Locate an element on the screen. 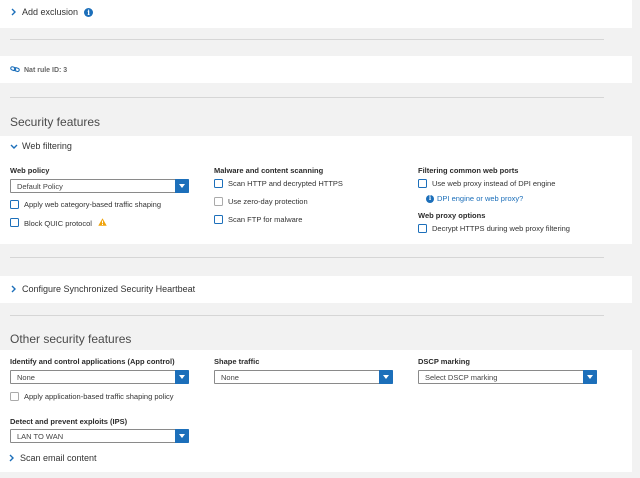  scan-http-checkbox is located at coordinates (218, 183).